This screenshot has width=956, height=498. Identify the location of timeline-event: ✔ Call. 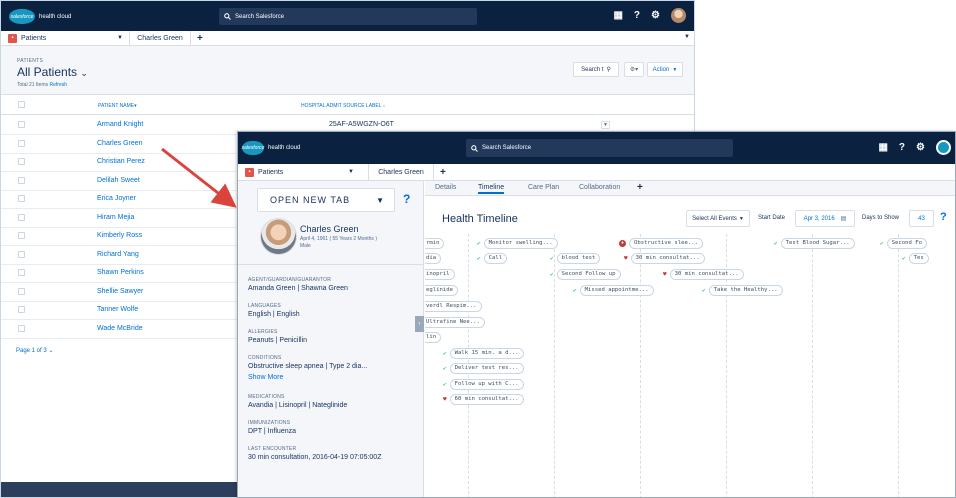
(492, 258).